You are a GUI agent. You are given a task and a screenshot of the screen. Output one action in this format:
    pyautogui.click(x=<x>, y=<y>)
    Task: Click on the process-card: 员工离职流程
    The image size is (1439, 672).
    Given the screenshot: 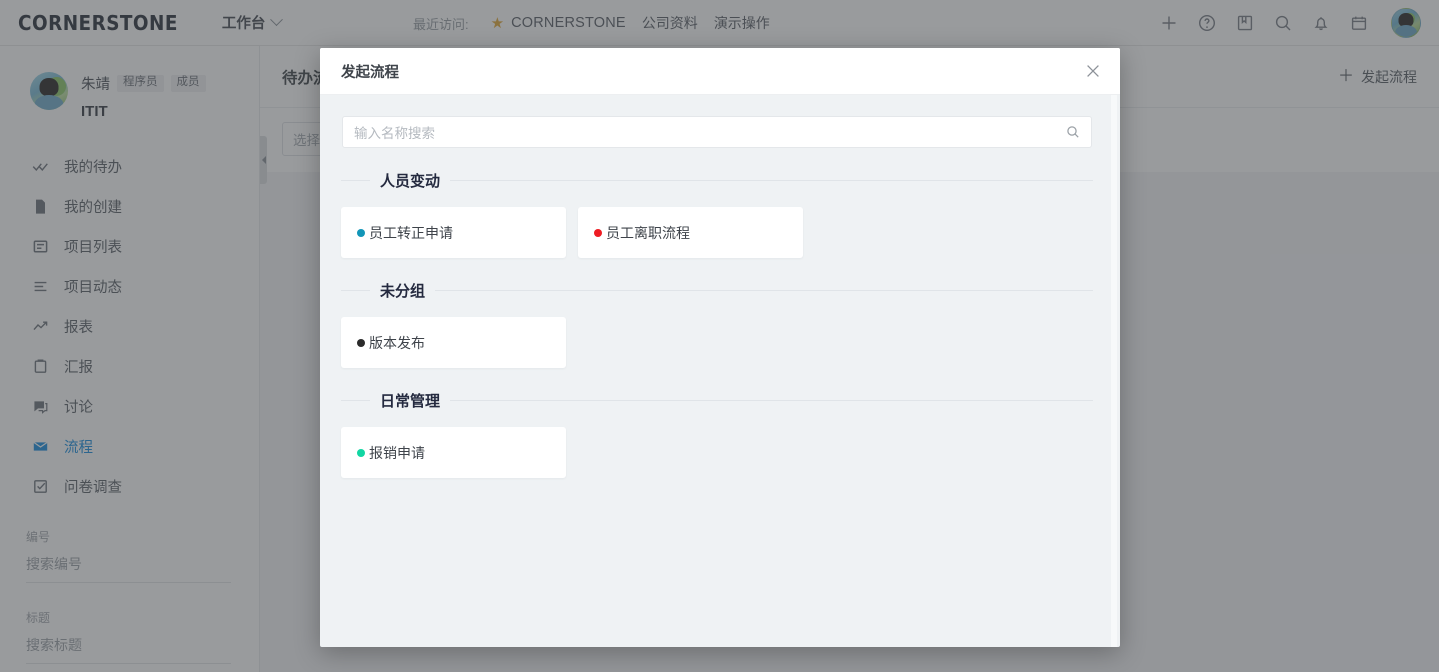 What is the action you would take?
    pyautogui.click(x=690, y=232)
    